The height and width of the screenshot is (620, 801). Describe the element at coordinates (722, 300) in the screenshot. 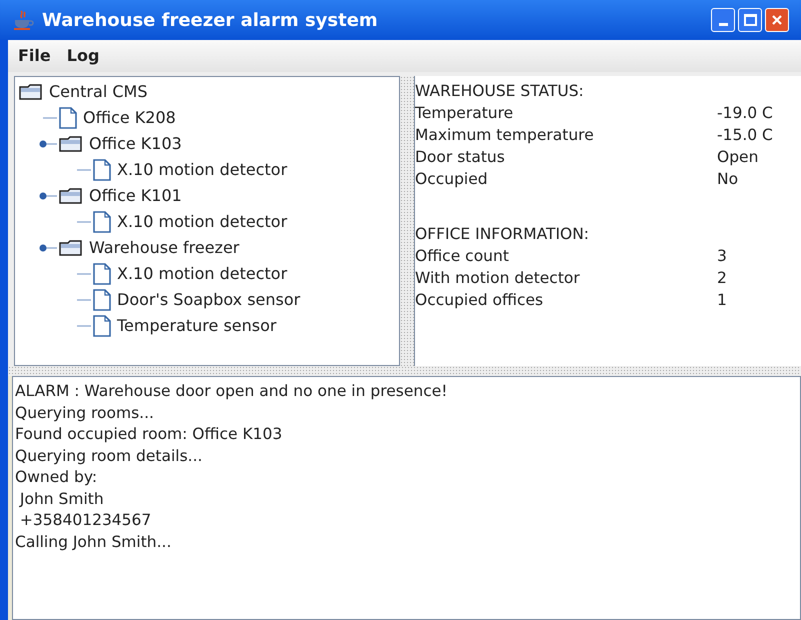

I see `status-value: 1` at that location.